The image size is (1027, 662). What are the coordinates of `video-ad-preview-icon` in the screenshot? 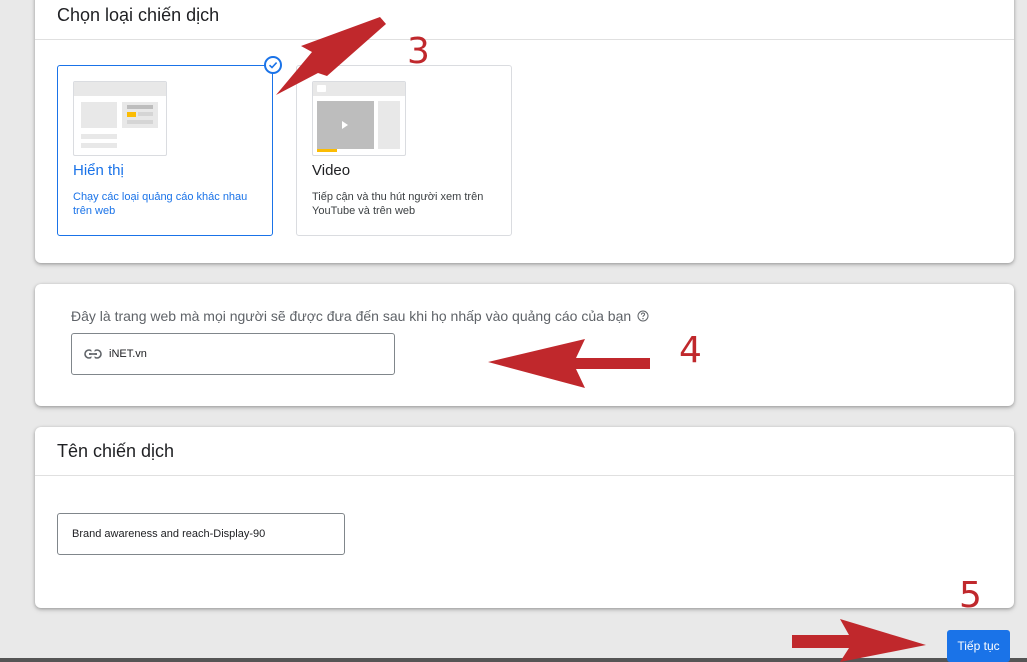 It's located at (359, 118).